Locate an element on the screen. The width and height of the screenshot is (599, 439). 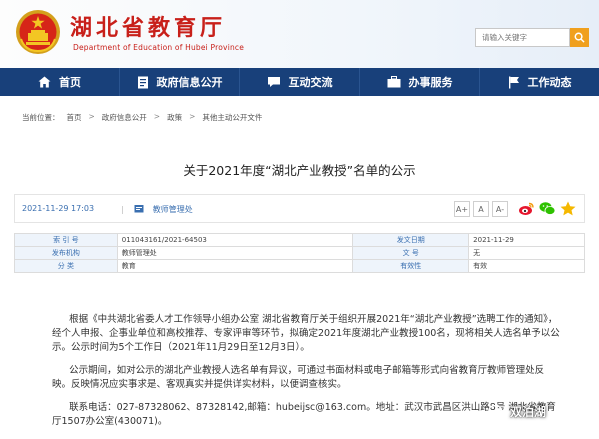
breadcrumb: 当前位置： 首页 > 政府信息公开 > 政策 > 其他主动公开文件 is located at coordinates (142, 117).